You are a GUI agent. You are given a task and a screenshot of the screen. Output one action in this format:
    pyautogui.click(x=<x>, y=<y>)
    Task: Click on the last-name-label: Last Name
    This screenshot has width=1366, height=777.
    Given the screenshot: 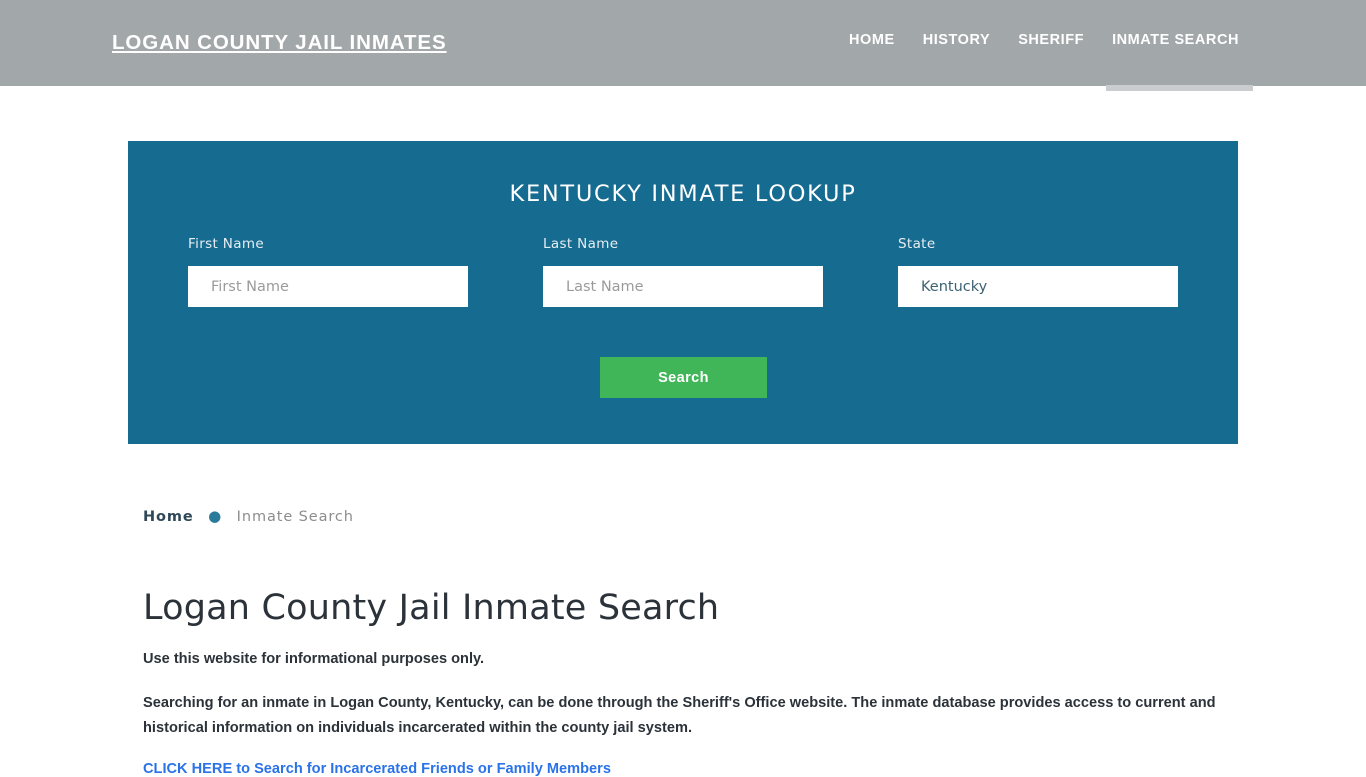 What is the action you would take?
    pyautogui.click(x=581, y=244)
    